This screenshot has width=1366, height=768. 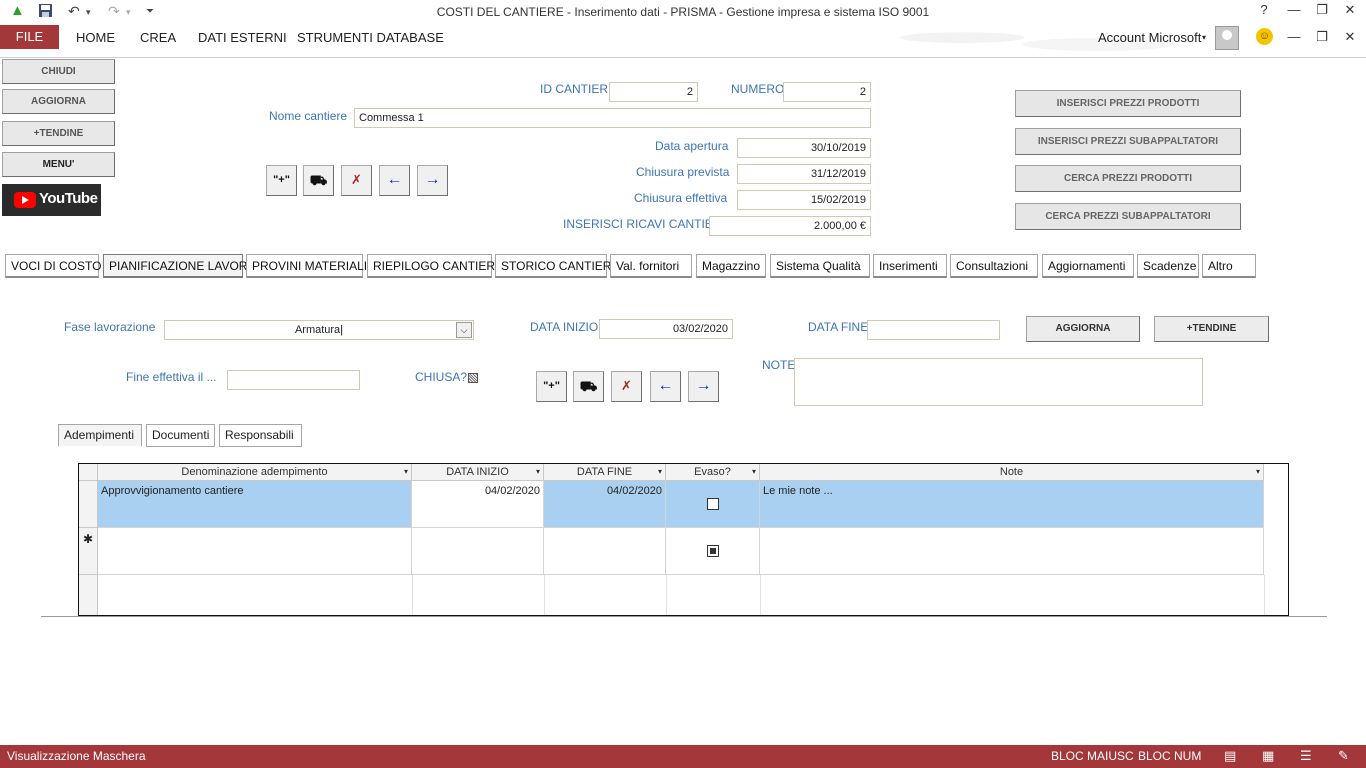 What do you see at coordinates (1343, 756) in the screenshot?
I see `design-view-icon: ✎` at bounding box center [1343, 756].